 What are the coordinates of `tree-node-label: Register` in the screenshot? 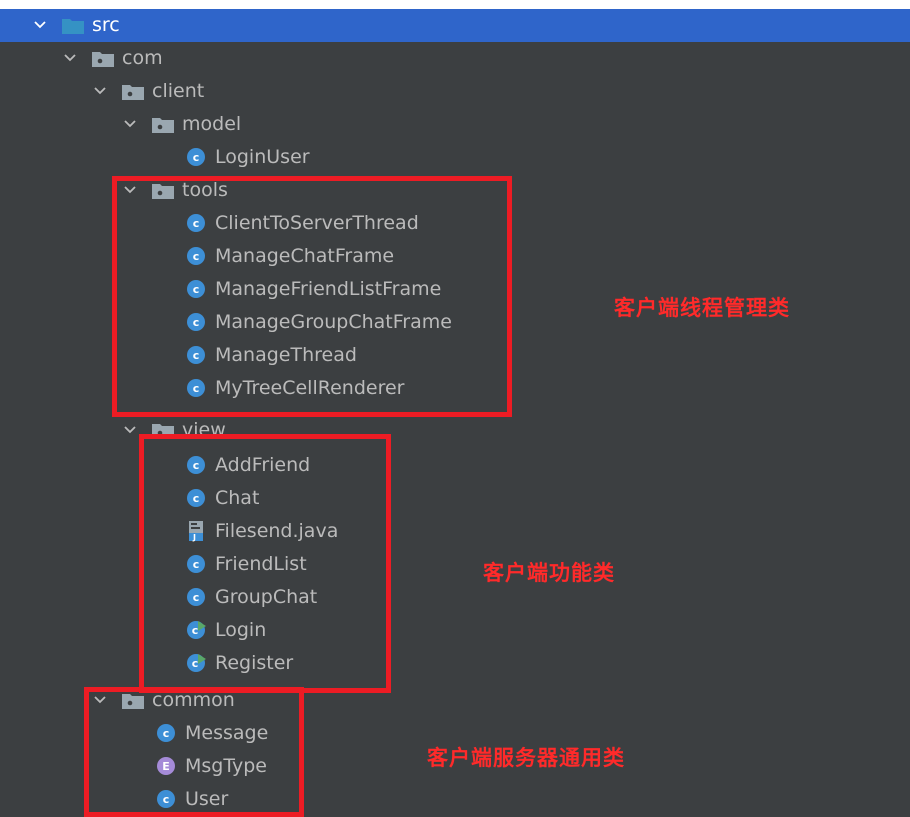 It's located at (254, 663).